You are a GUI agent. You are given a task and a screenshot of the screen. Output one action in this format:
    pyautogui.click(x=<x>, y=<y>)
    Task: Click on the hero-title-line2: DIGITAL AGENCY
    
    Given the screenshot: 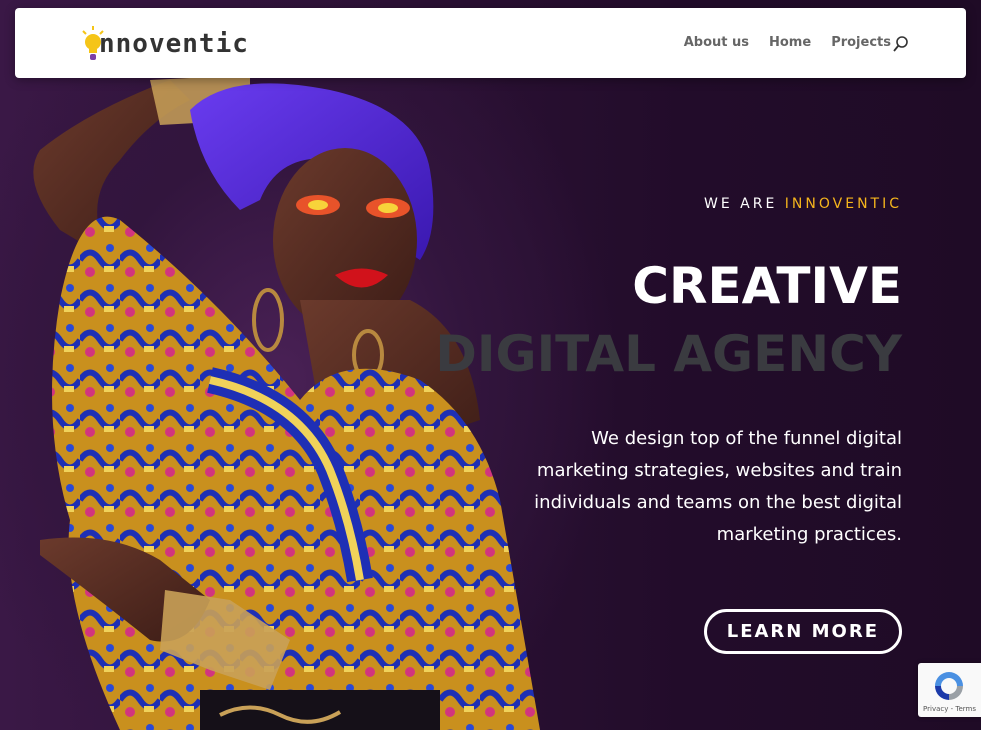 What is the action you would take?
    pyautogui.click(x=668, y=354)
    